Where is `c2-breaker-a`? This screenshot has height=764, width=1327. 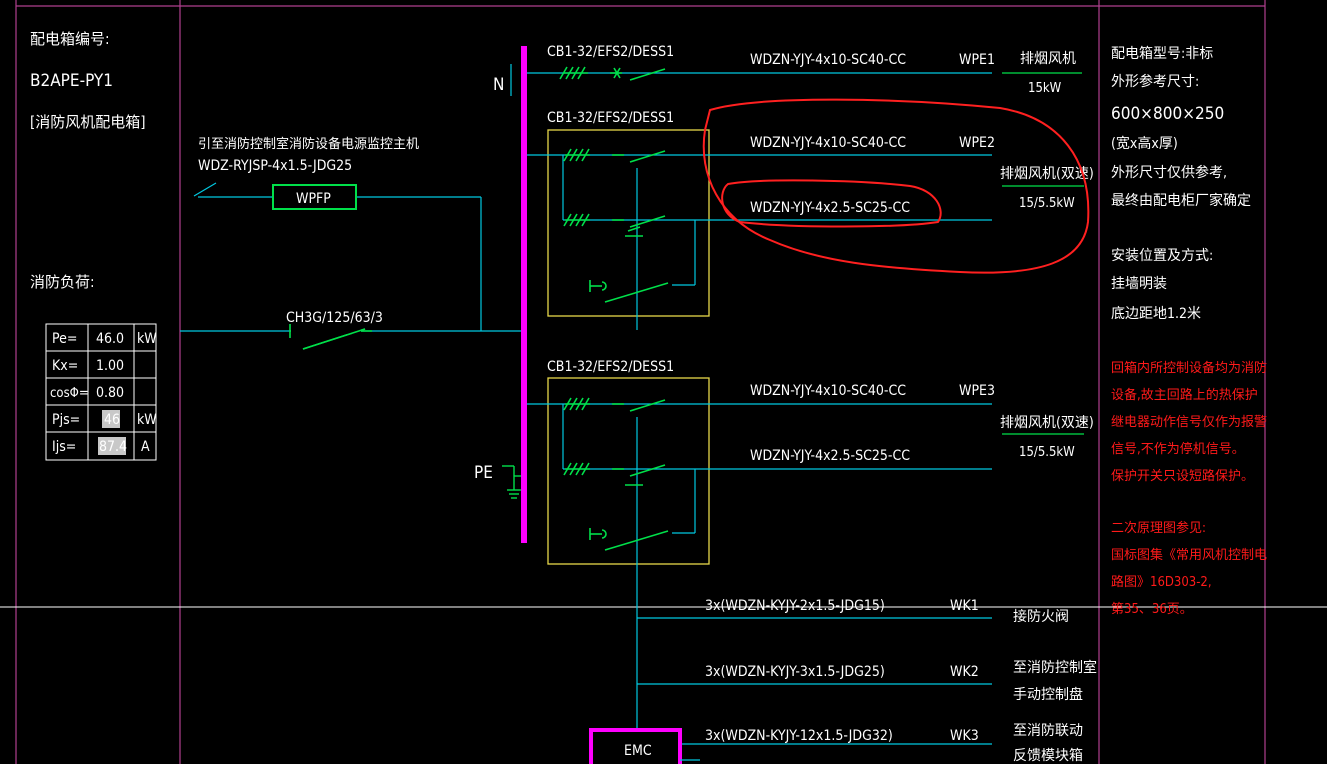 c2-breaker-a is located at coordinates (614, 155).